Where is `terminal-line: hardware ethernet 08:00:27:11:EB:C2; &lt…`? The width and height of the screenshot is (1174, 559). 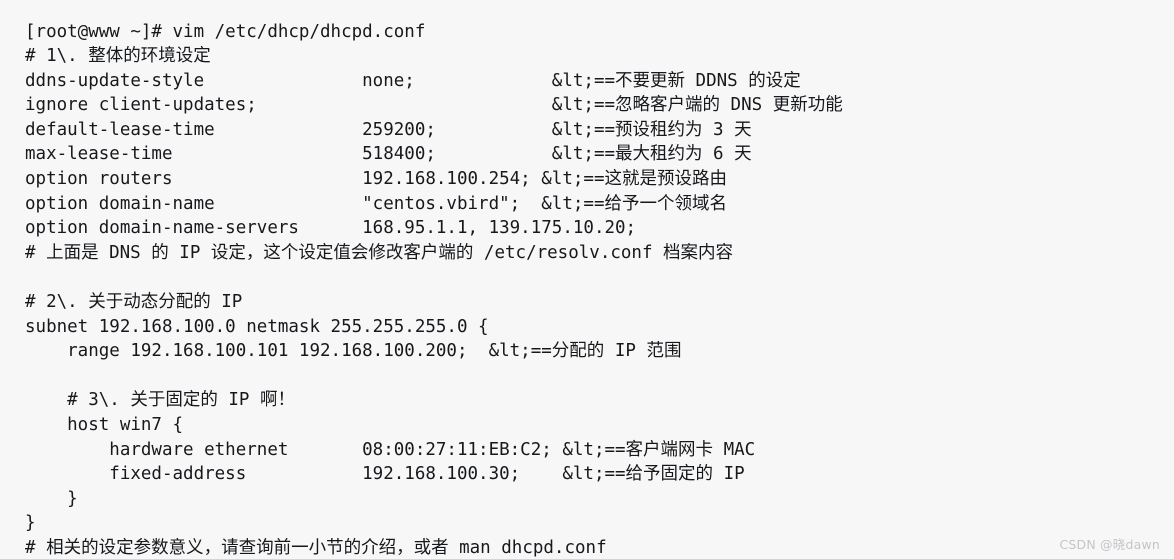 terminal-line: hardware ethernet 08:00:27:11:EB:C2; &lt… is located at coordinates (390, 449).